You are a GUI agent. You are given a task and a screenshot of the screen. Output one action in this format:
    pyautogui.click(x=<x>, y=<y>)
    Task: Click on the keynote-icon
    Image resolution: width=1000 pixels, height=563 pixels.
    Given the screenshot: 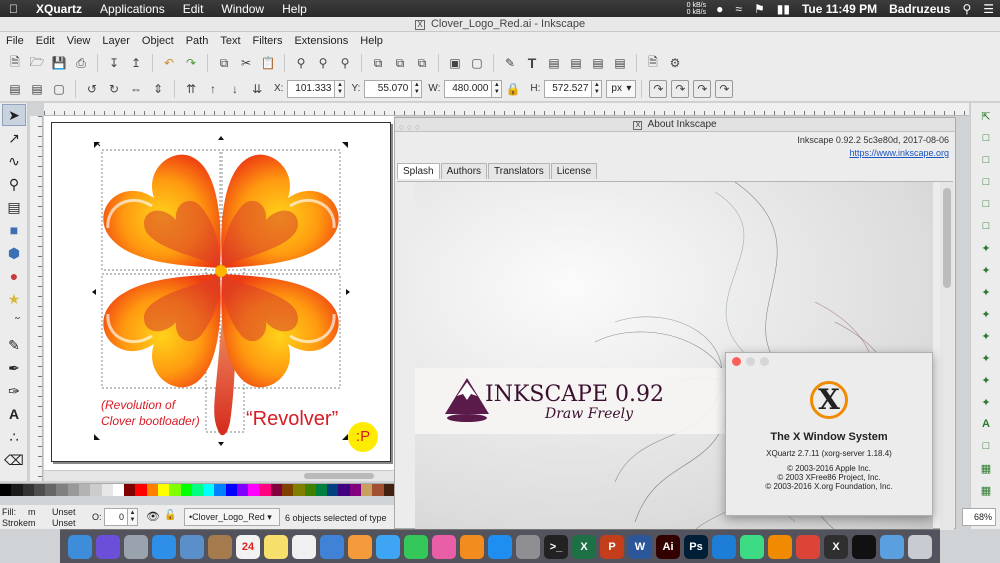 What is the action you would take?
    pyautogui.click(x=332, y=546)
    